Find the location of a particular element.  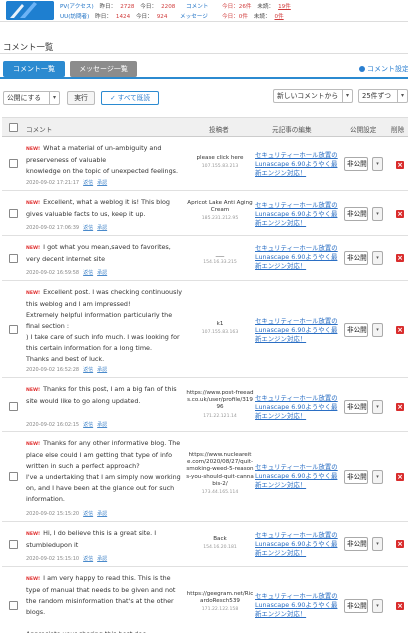

tab-comments: コメント一覧 is located at coordinates (34, 69).